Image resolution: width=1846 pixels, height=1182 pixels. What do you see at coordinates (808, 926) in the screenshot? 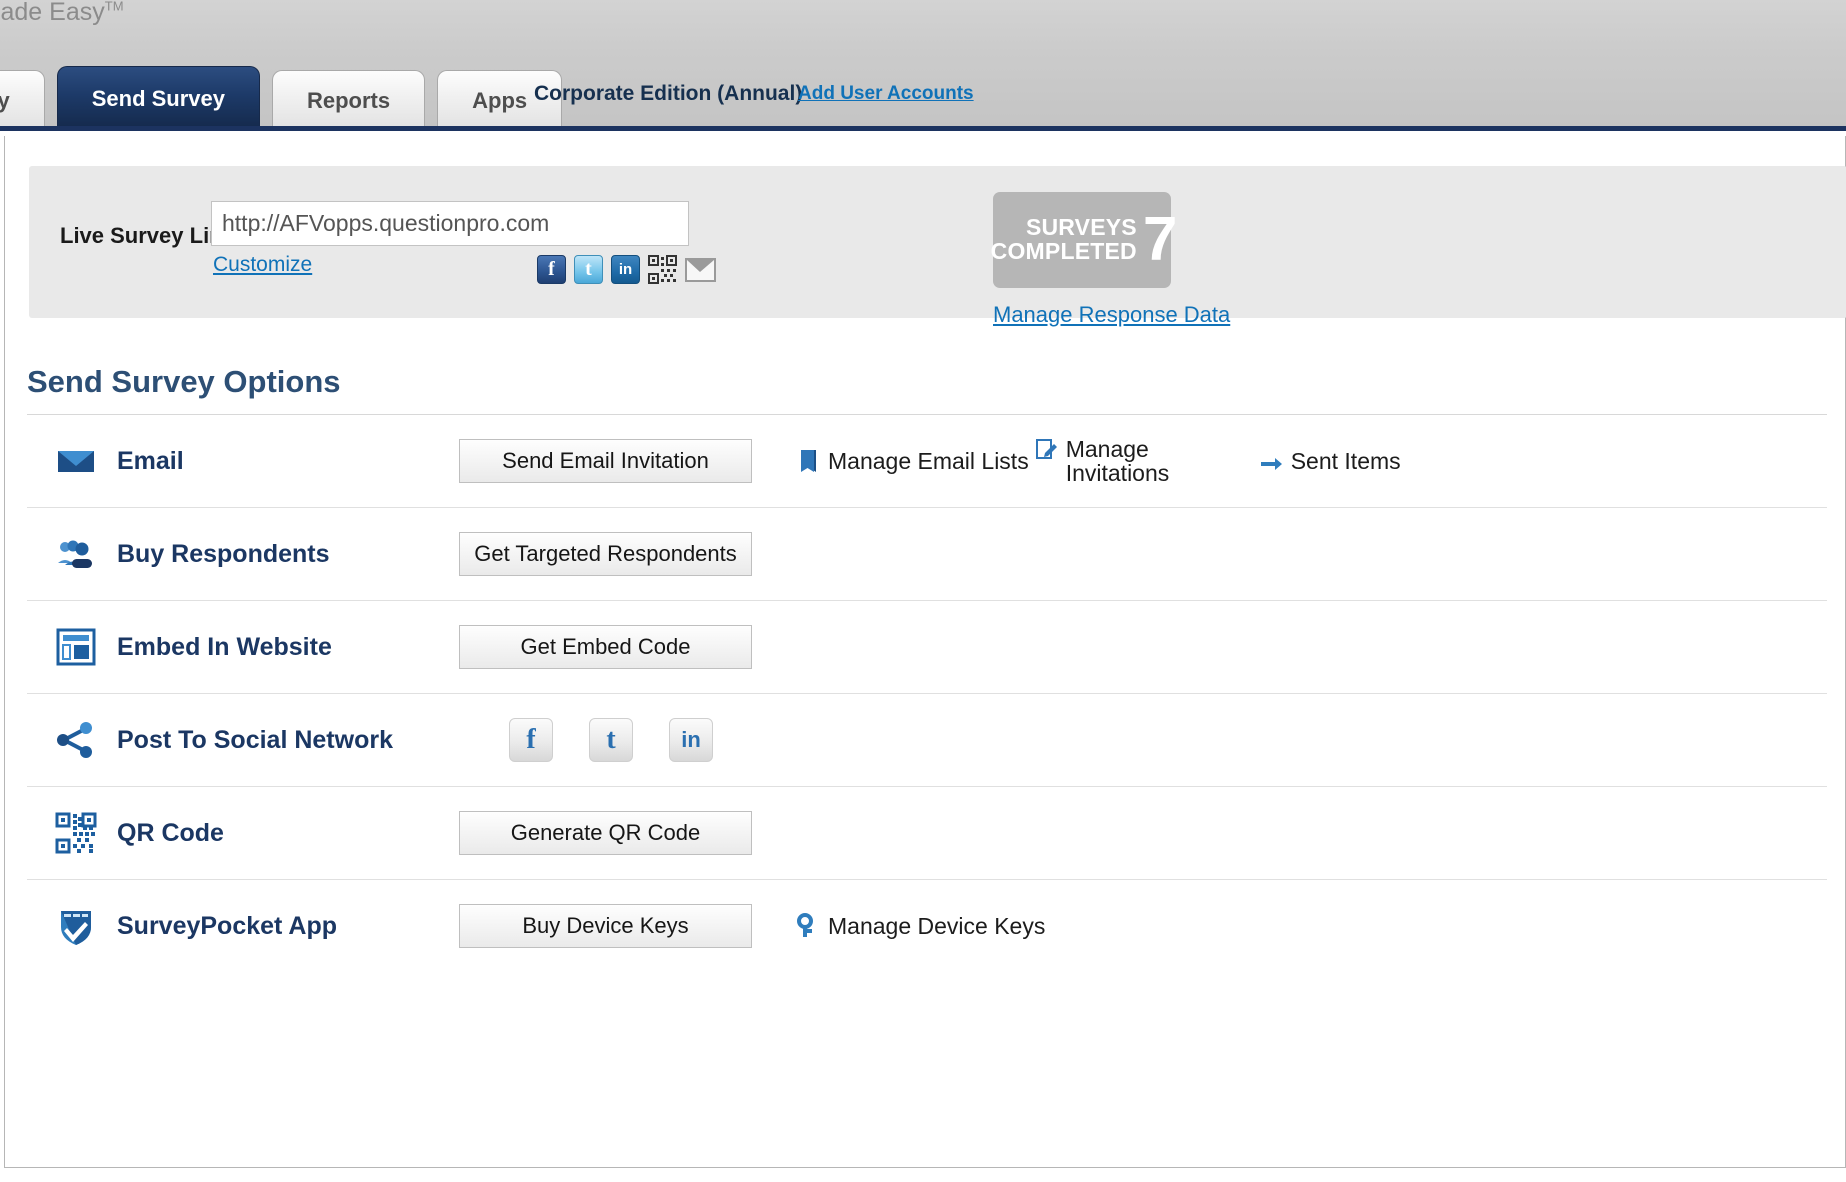
I see `key-icon` at bounding box center [808, 926].